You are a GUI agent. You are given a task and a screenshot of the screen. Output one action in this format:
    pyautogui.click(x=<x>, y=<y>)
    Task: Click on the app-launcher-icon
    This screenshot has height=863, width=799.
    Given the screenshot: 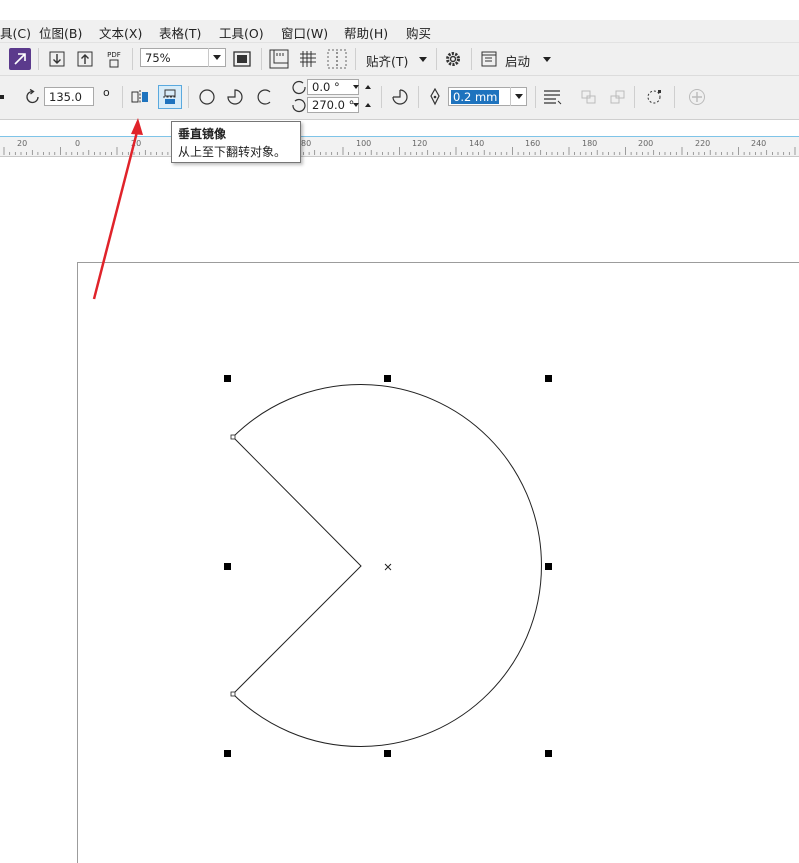 What is the action you would take?
    pyautogui.click(x=20, y=59)
    